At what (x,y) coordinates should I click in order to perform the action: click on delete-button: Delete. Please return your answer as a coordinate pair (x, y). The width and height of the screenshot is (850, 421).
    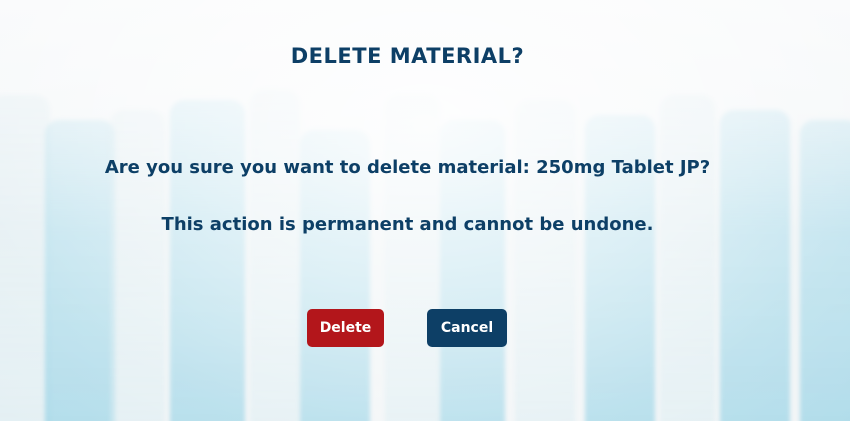
    Looking at the image, I should click on (345, 328).